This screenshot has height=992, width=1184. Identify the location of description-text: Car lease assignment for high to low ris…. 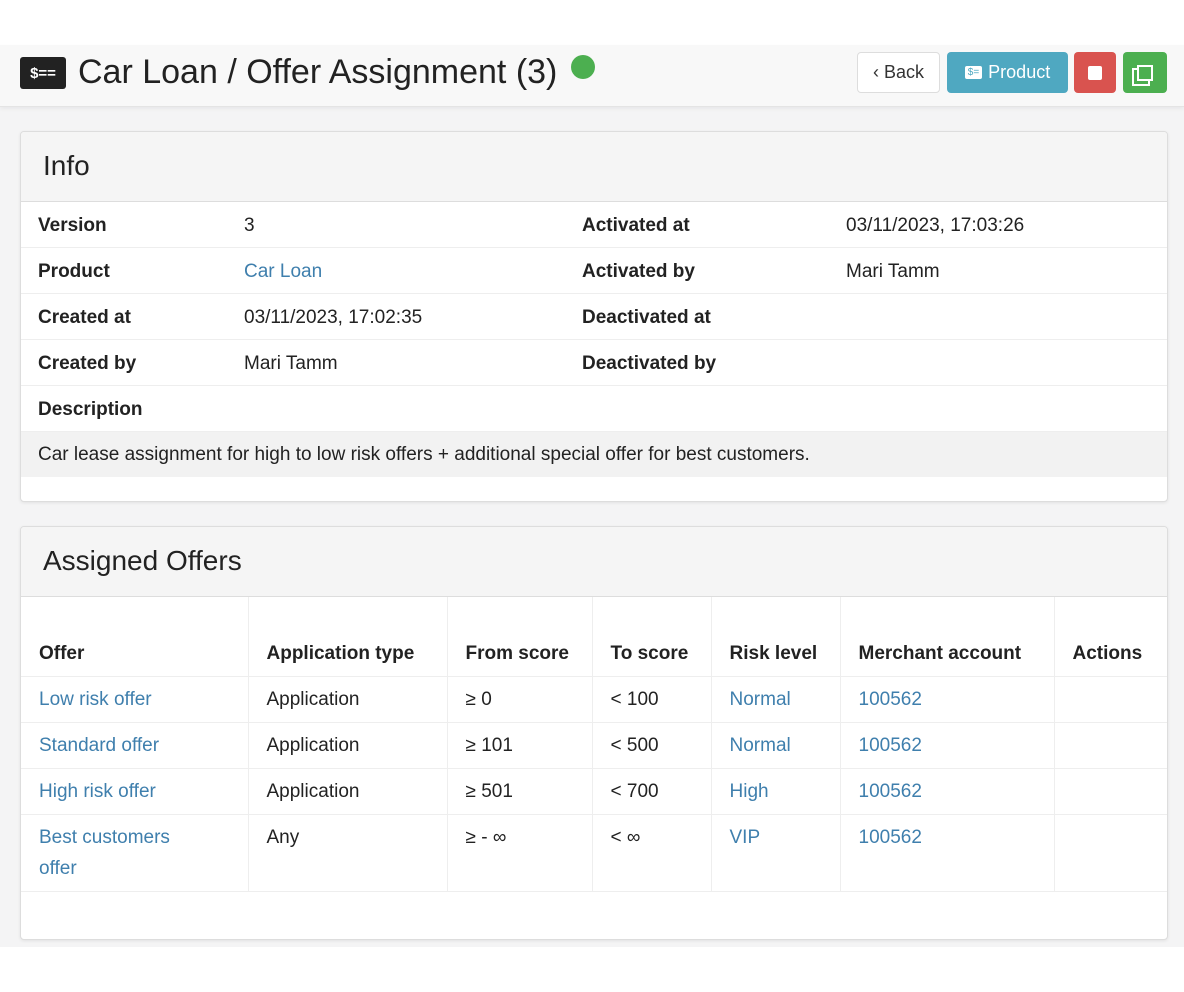
(594, 454).